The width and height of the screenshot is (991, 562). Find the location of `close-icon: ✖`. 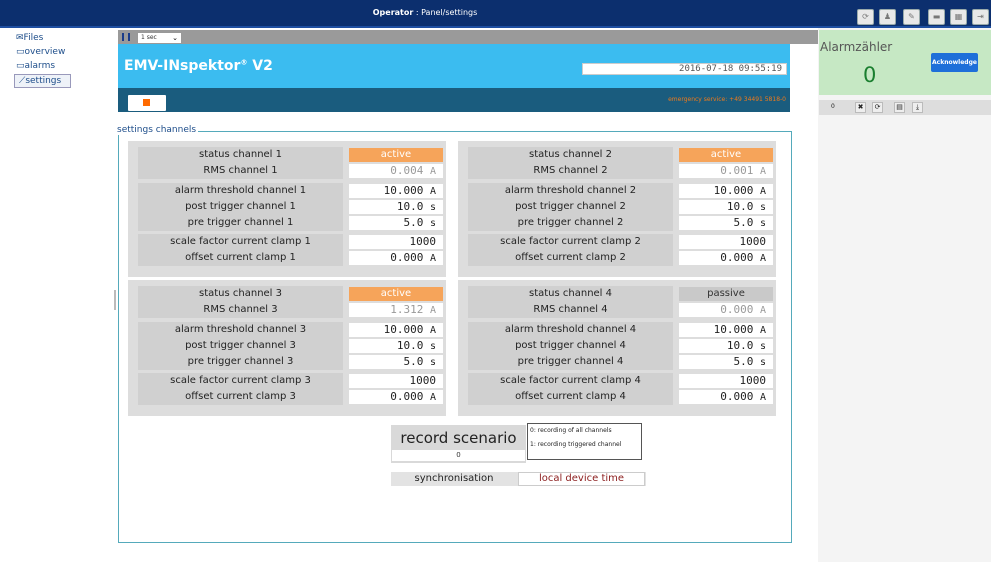

close-icon: ✖ is located at coordinates (860, 107).